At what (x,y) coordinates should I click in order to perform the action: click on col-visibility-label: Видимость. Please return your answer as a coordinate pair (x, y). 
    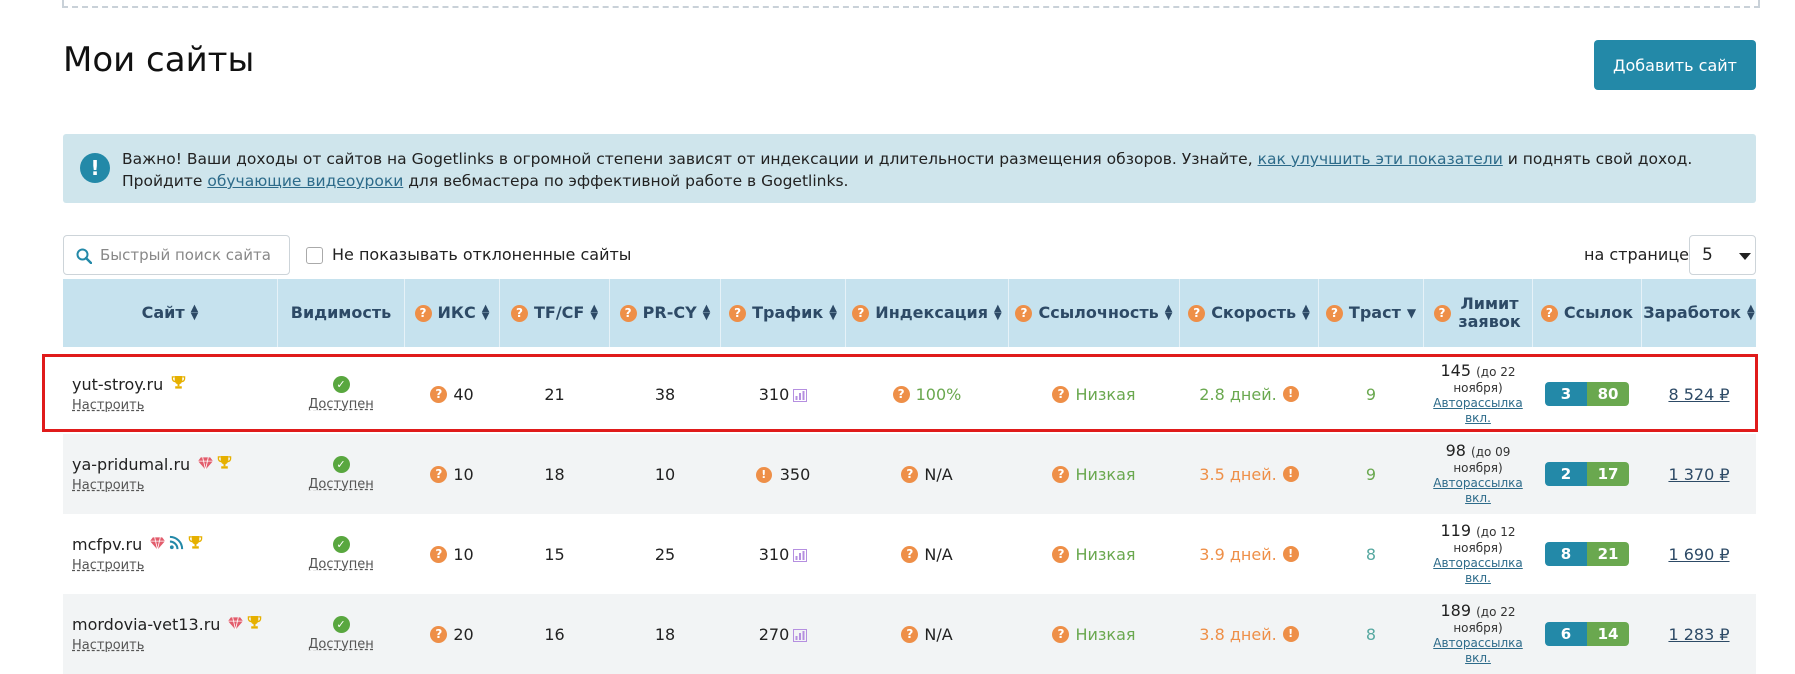
    Looking at the image, I should click on (341, 312).